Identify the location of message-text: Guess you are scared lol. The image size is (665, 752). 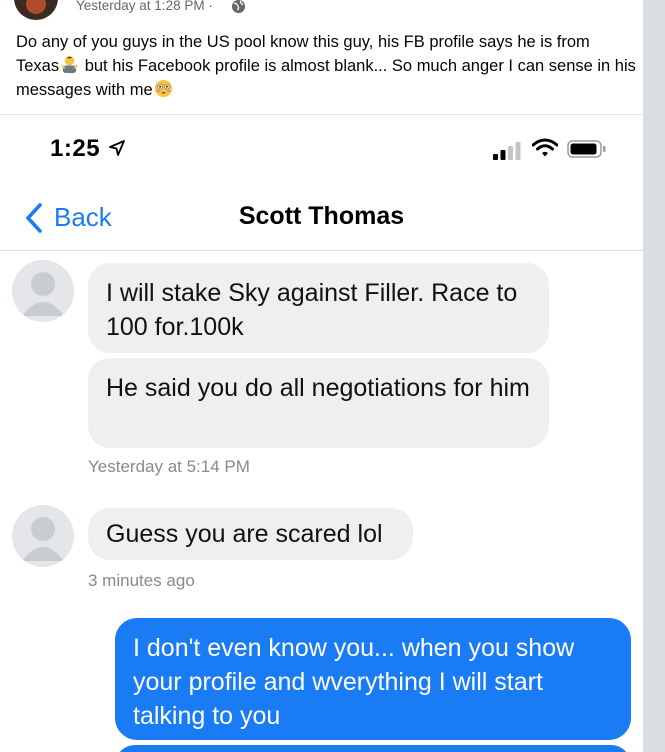
(244, 534).